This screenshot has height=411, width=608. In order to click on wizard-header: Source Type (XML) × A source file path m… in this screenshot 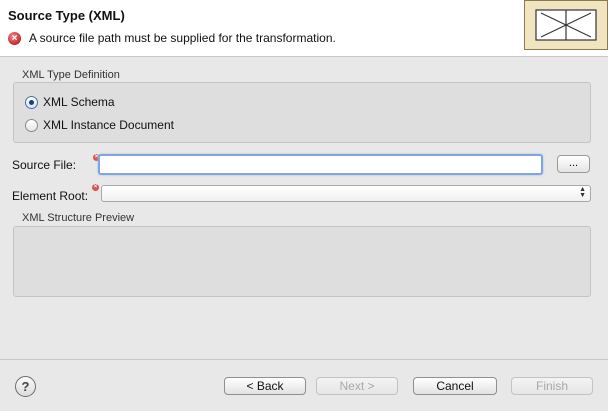, I will do `click(304, 28)`.